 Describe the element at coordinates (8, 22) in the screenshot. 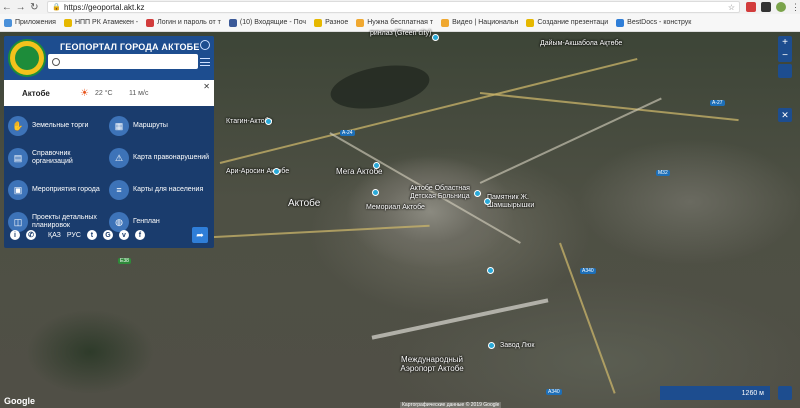

I see `apps-icon` at that location.